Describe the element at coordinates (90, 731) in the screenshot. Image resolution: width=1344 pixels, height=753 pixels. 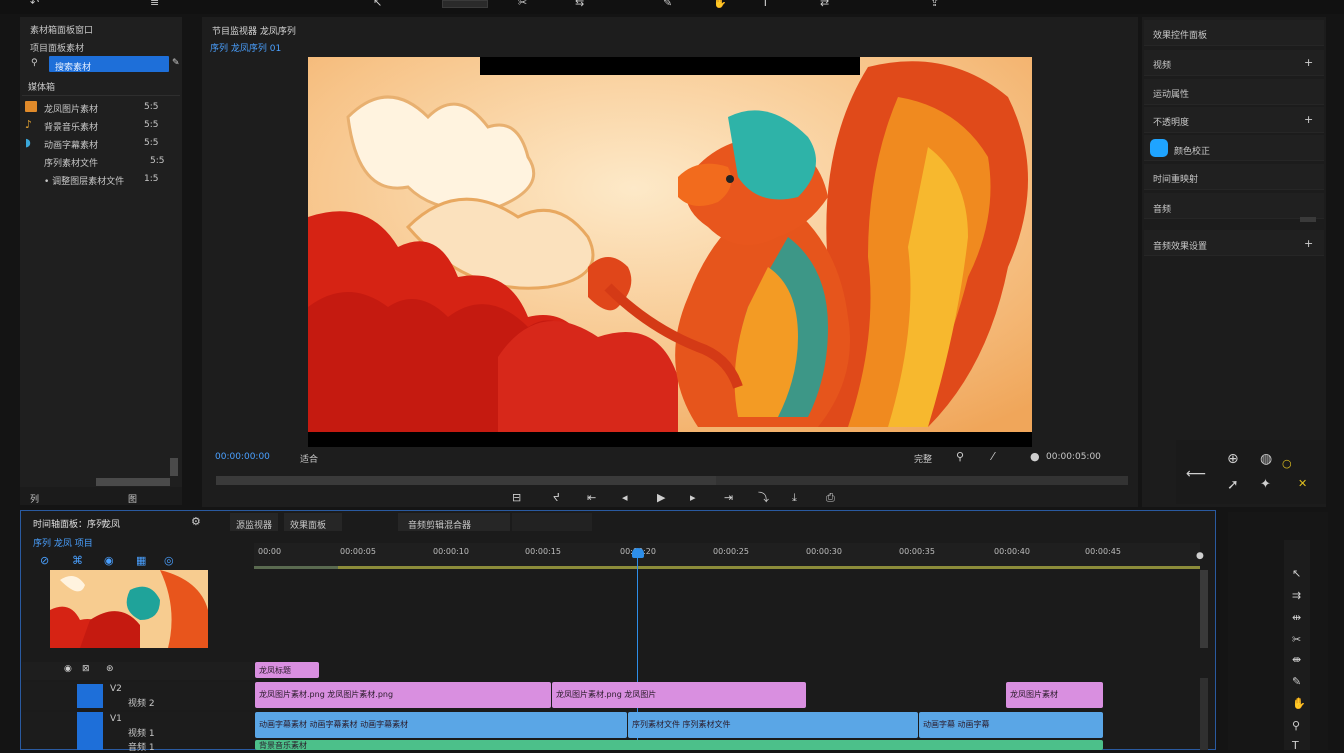
I see `track-target-v1` at that location.